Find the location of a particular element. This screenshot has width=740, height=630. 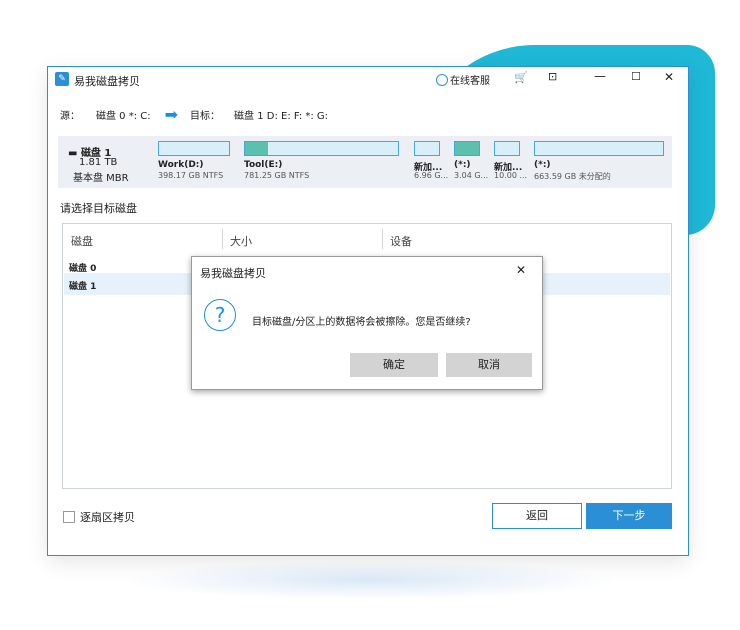

decorative-glow is located at coordinates (370, 580).